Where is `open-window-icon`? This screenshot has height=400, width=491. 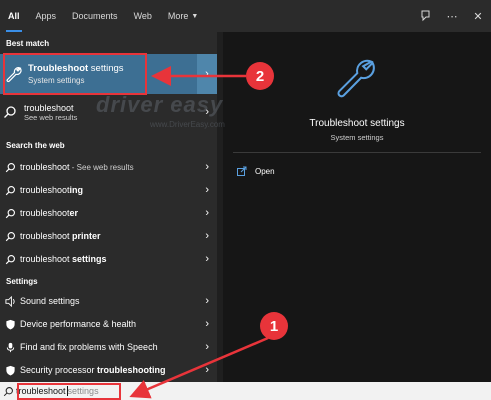 open-window-icon is located at coordinates (242, 171).